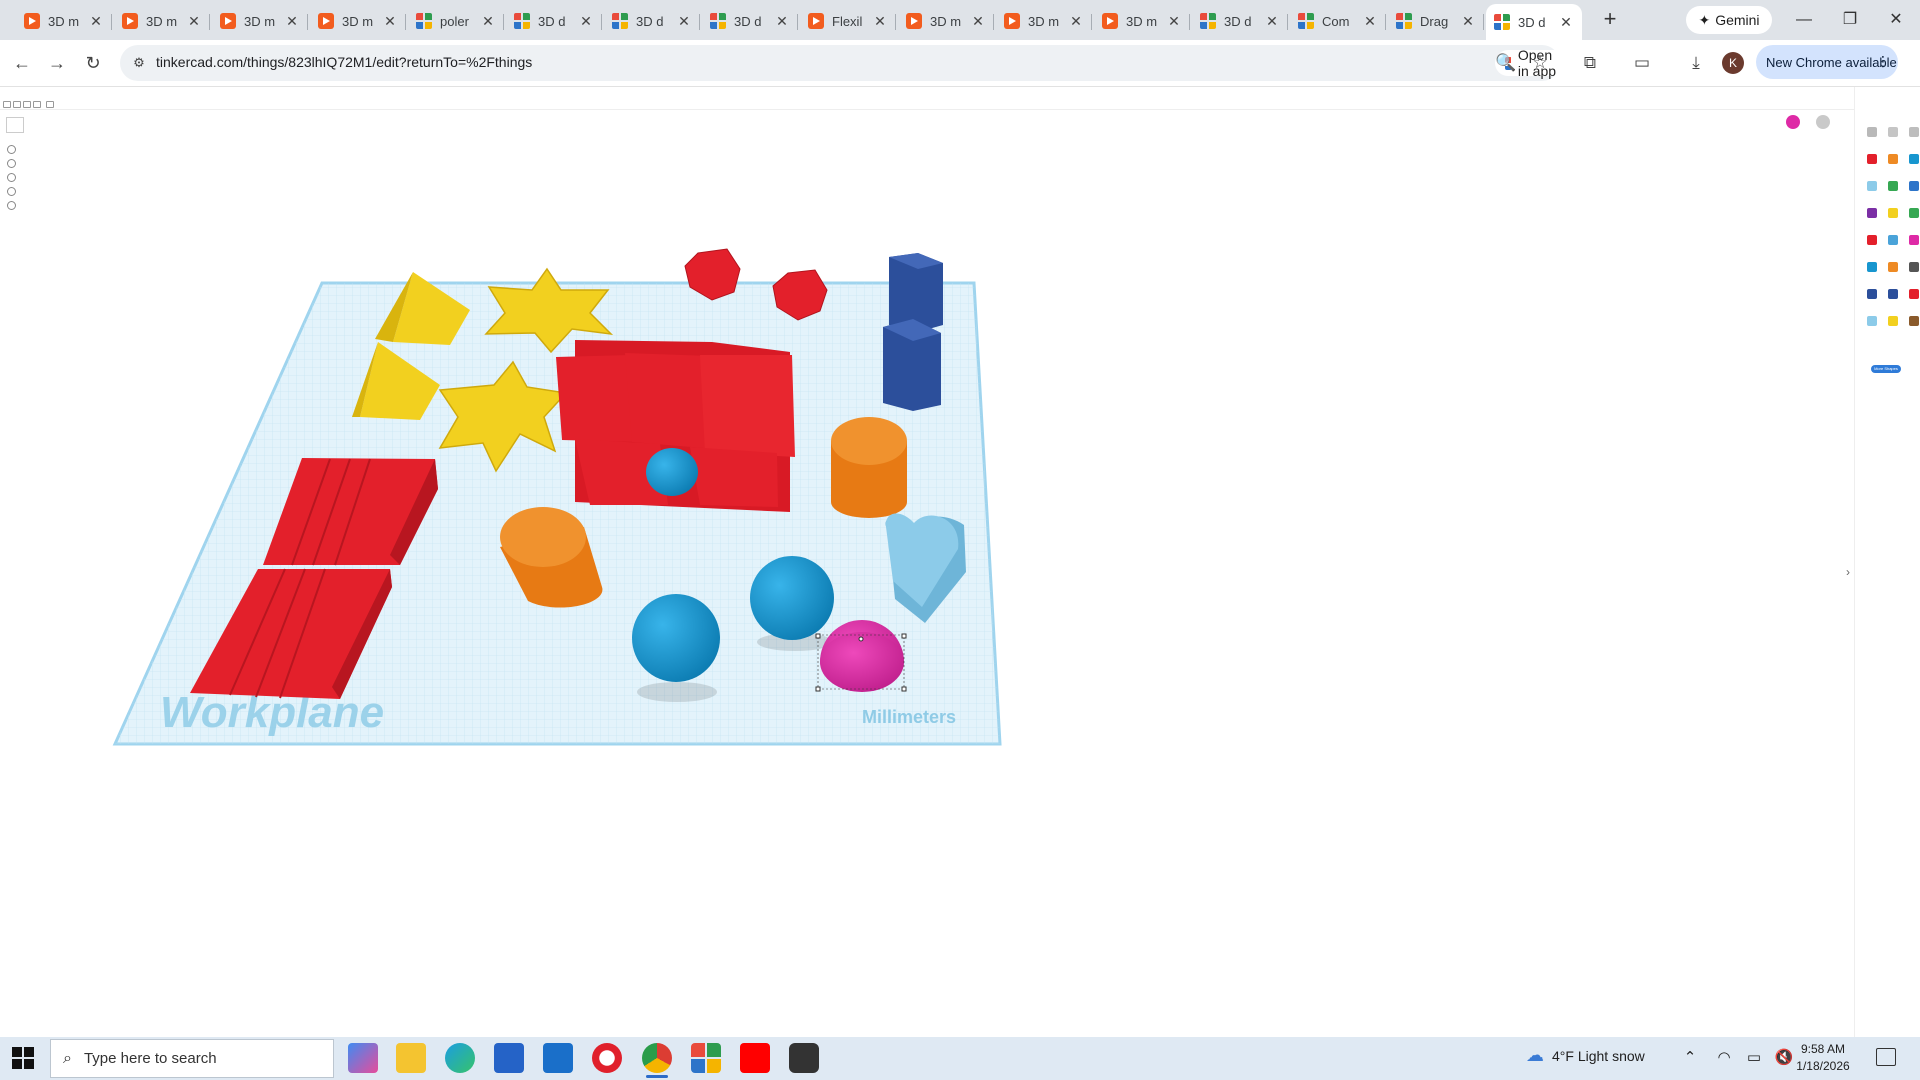 This screenshot has width=1920, height=1080. What do you see at coordinates (1610, 20) in the screenshot?
I see `new-tab-button: +` at bounding box center [1610, 20].